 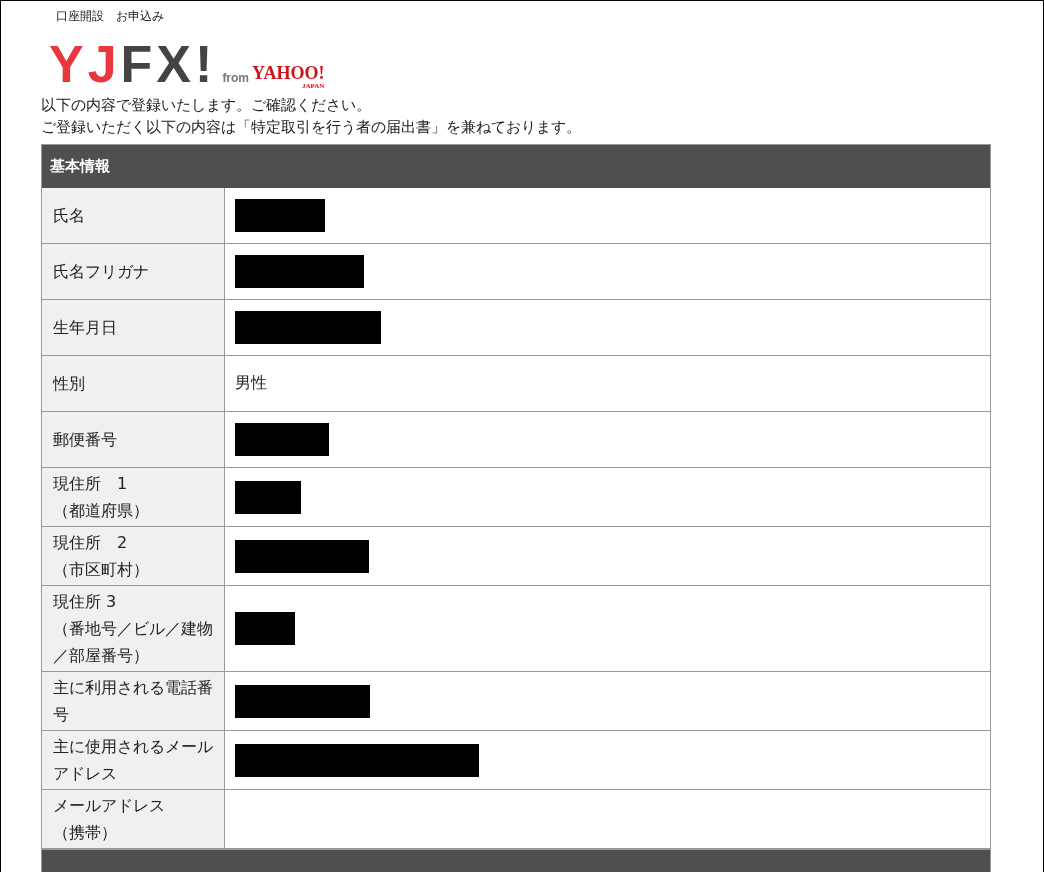 I want to click on field-label: 郵便番号, so click(x=85, y=440).